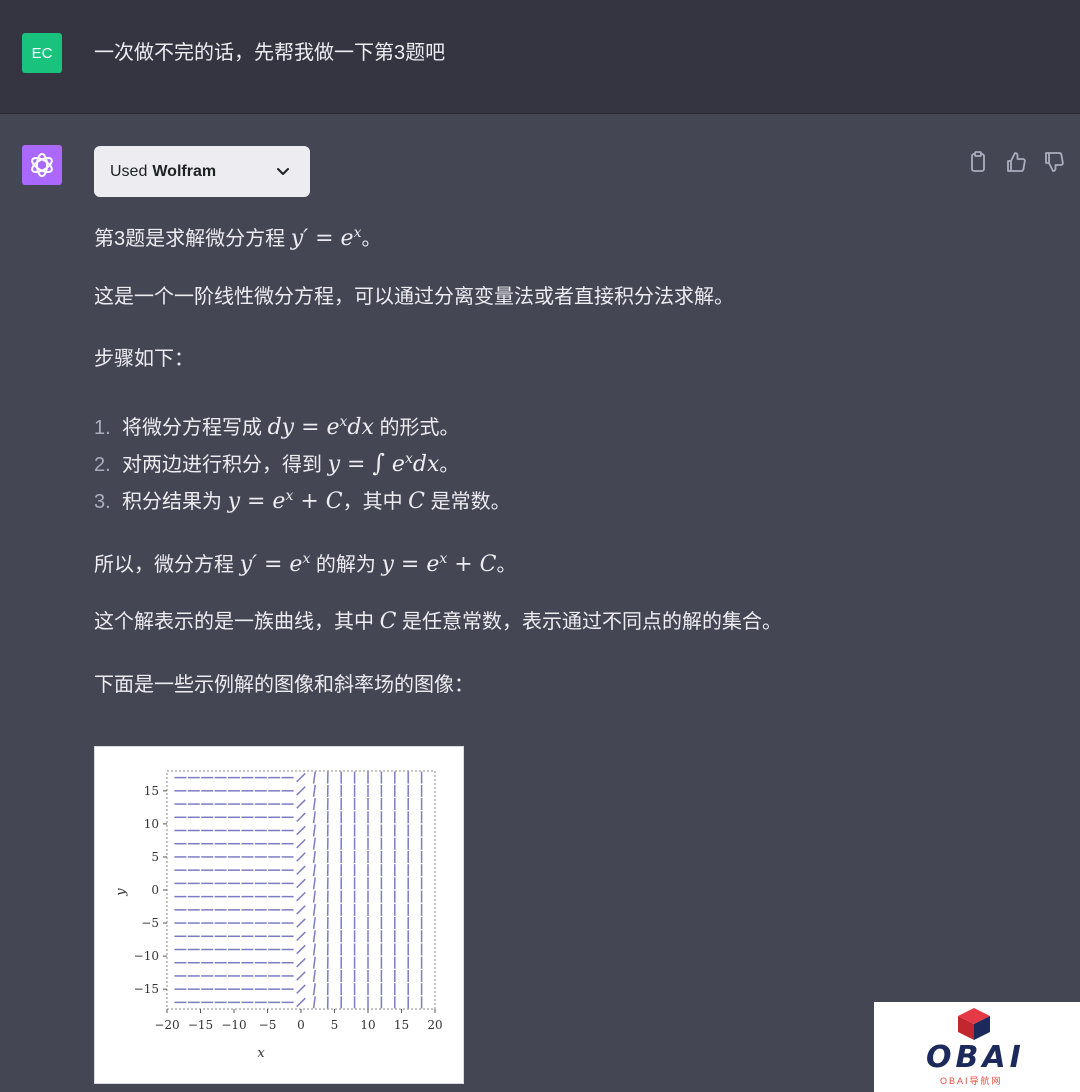 The width and height of the screenshot is (1080, 1092). I want to click on step-item-1: 1. 将微分方程写成 dy = exdx 的形式。, so click(276, 425).